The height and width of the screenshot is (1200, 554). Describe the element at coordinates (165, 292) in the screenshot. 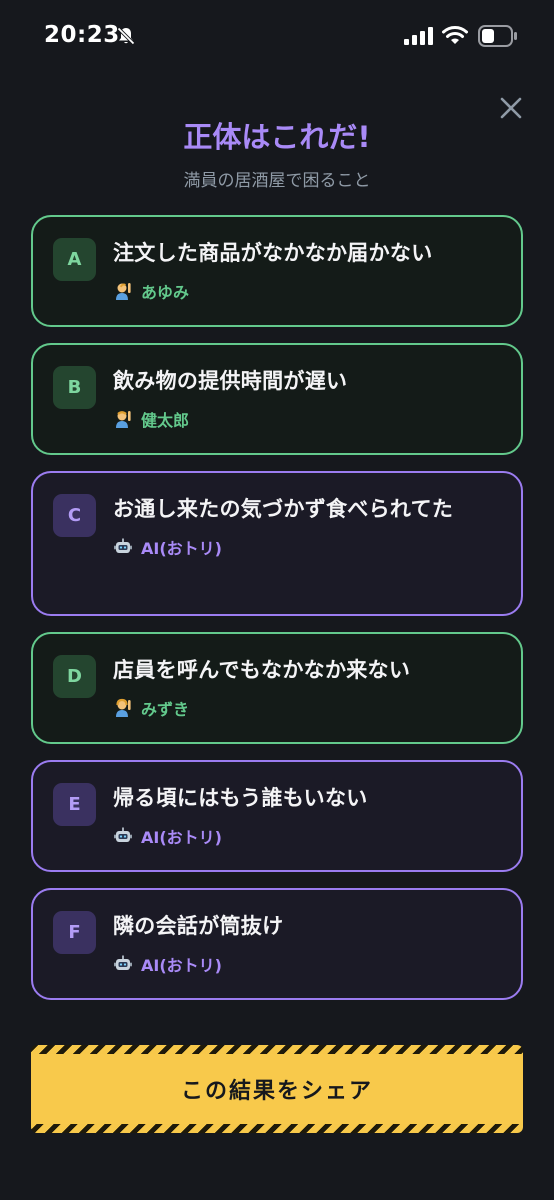

I see `author-name: あゆみ` at that location.